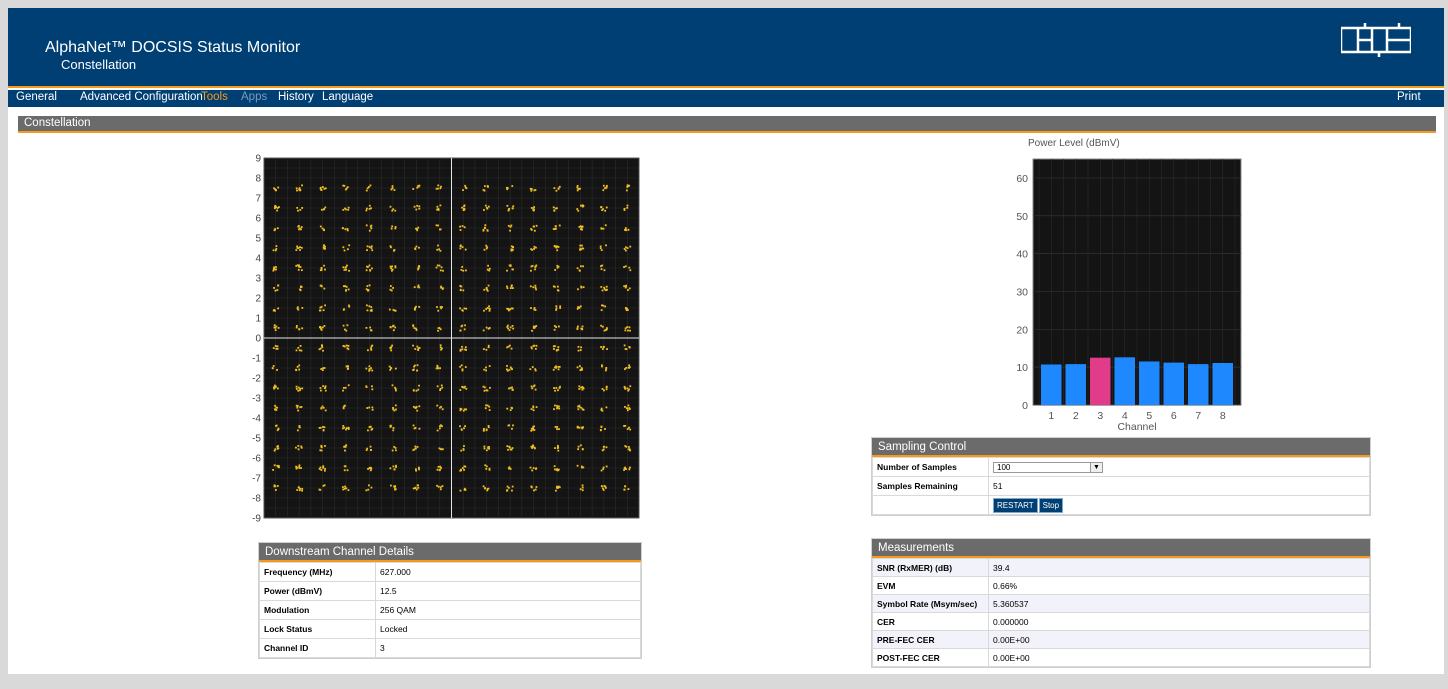 The width and height of the screenshot is (1448, 689). I want to click on nav-general: General, so click(36, 97).